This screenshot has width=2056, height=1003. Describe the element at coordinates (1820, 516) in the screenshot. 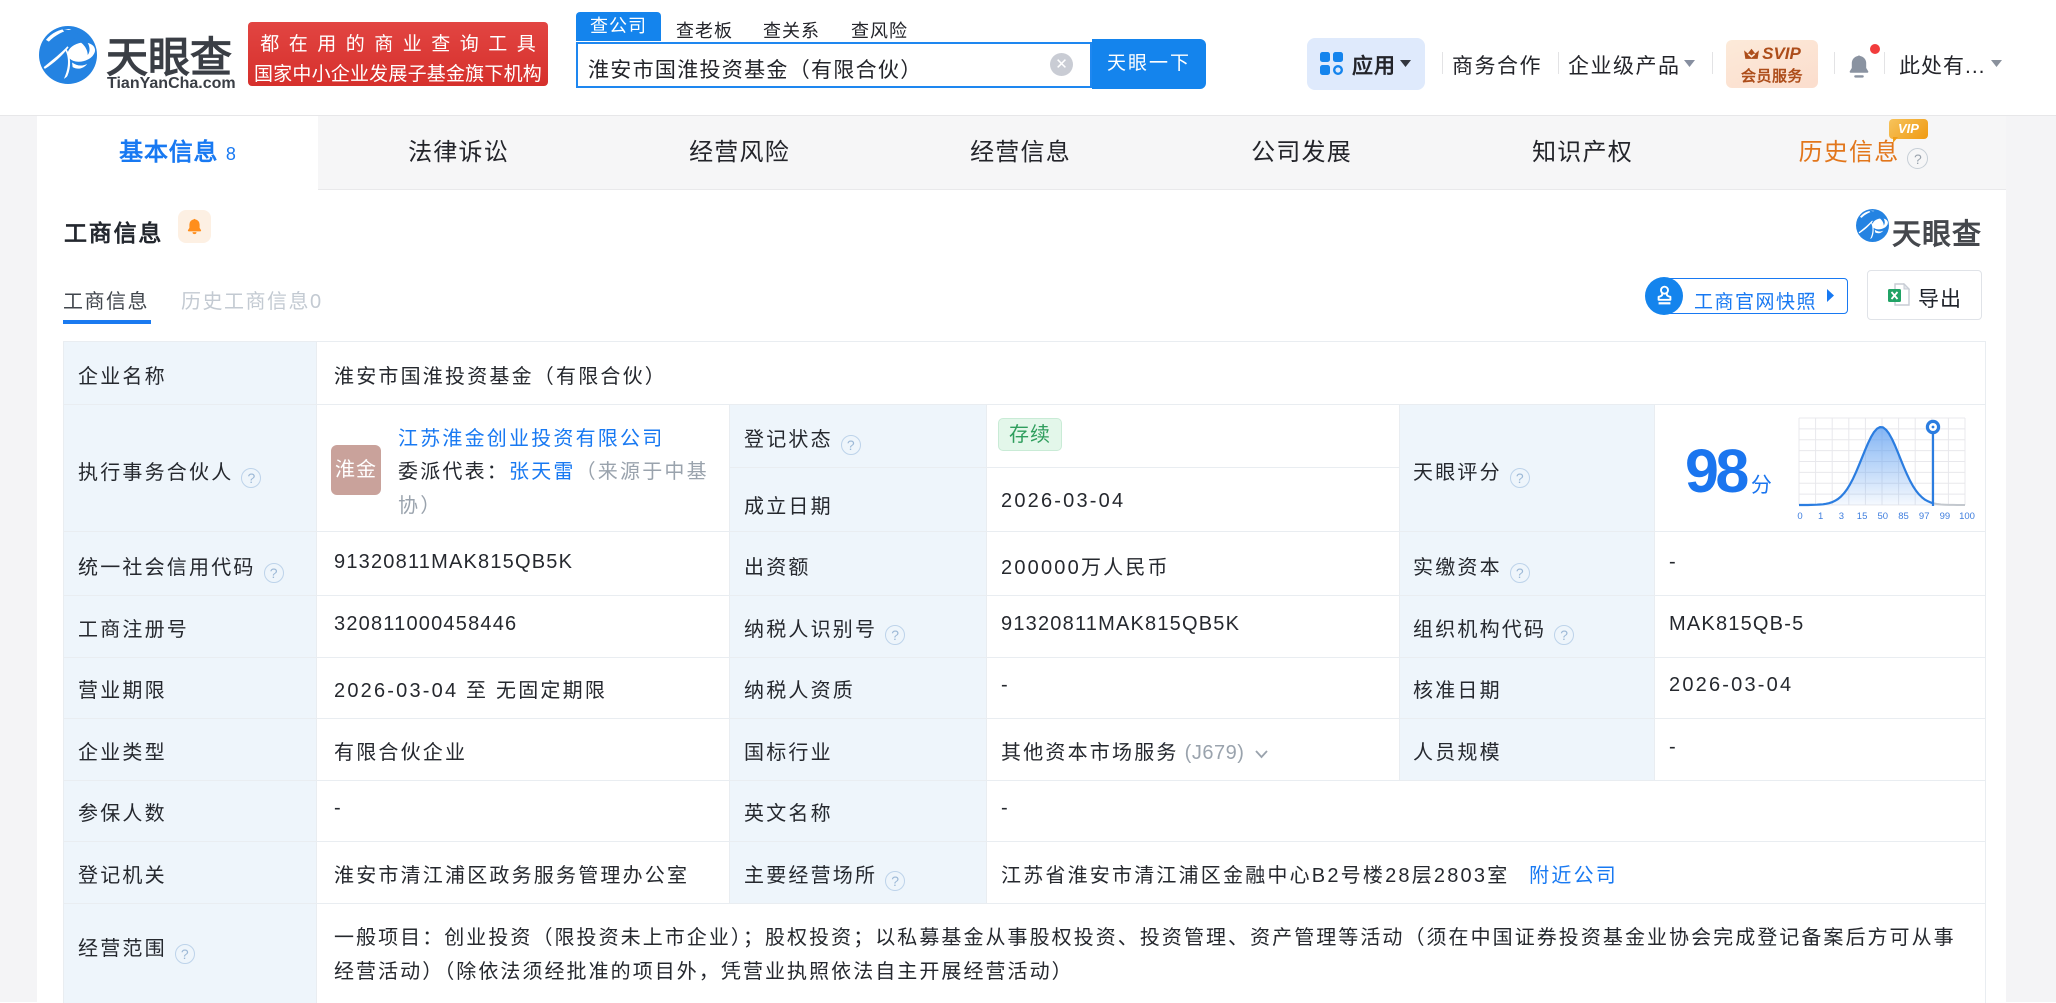

I see `svg-text: 1` at that location.